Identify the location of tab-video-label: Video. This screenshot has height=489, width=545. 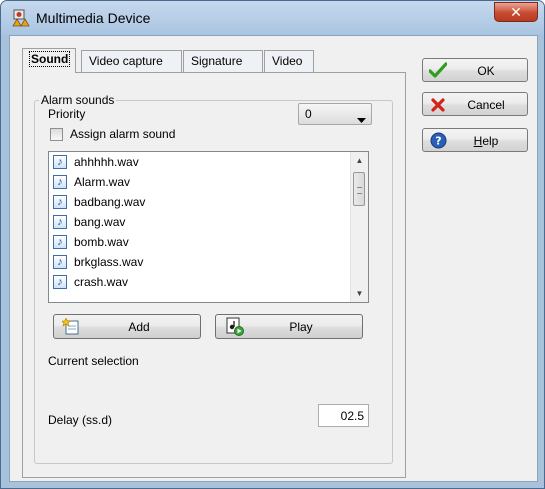
(287, 61).